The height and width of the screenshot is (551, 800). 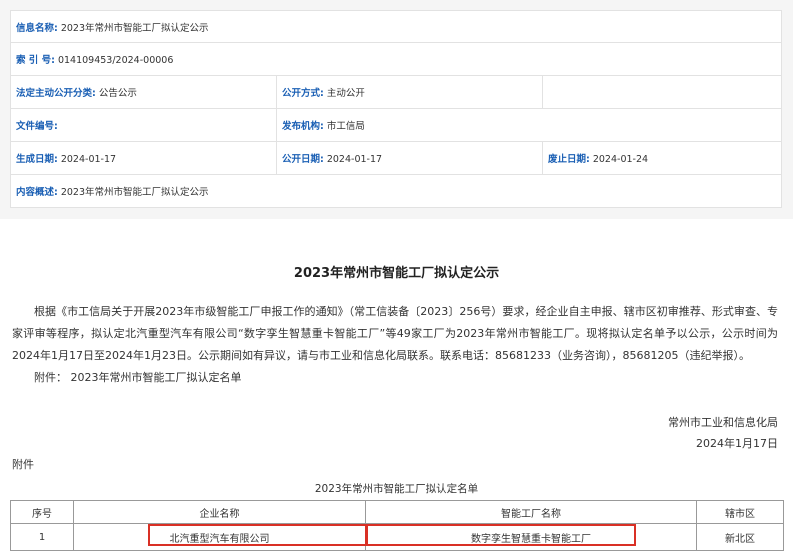 I want to click on doc-no-cell: 文件编号:, so click(x=143, y=125).